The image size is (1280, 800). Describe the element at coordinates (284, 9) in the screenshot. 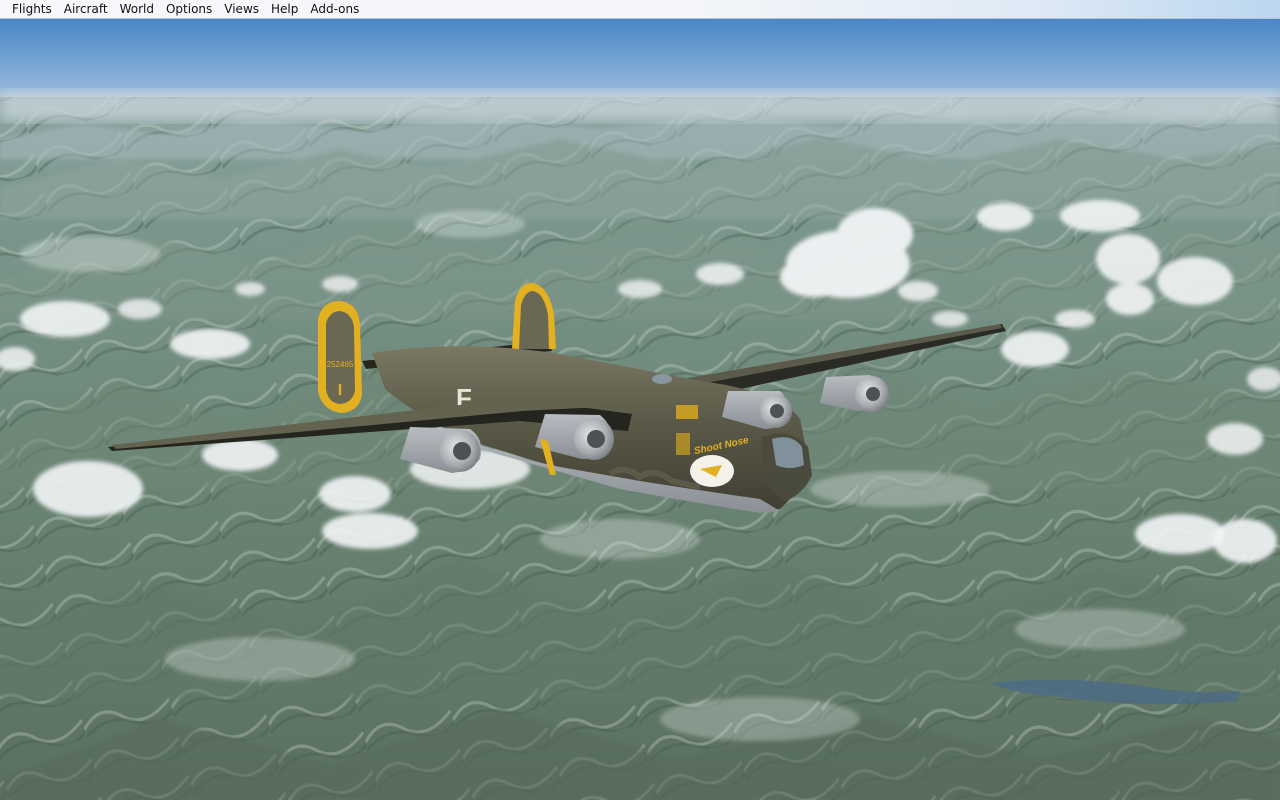

I see `menu-help: Help` at that location.